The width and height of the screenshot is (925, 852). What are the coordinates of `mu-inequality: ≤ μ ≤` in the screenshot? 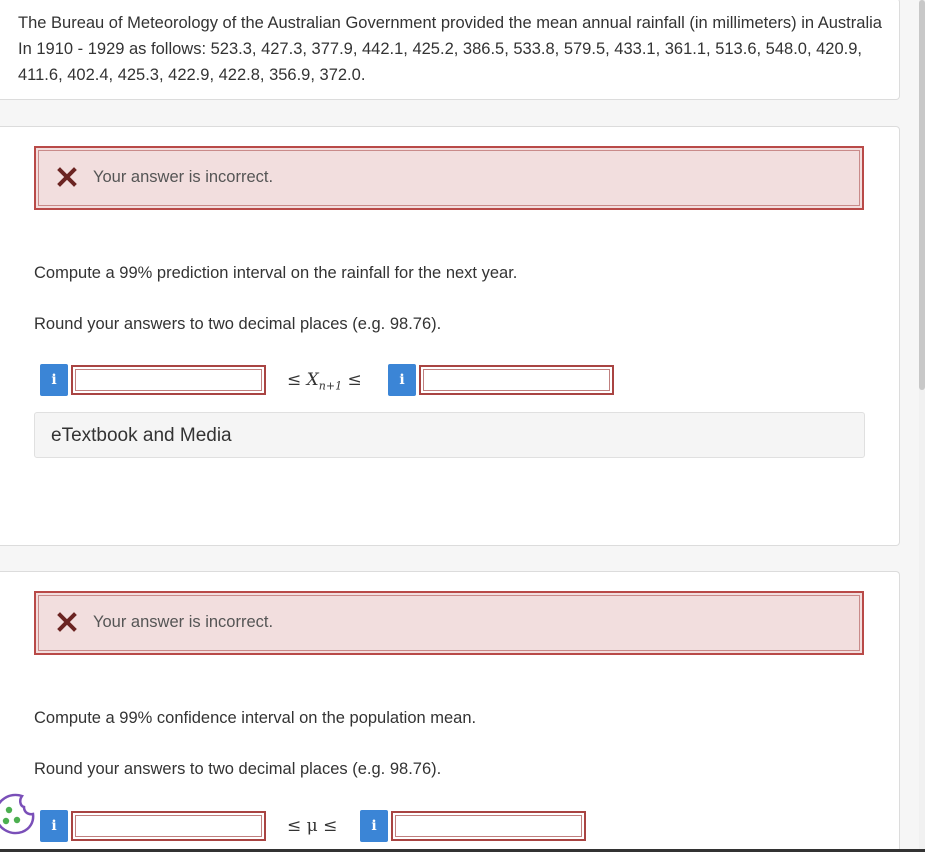 It's located at (312, 826).